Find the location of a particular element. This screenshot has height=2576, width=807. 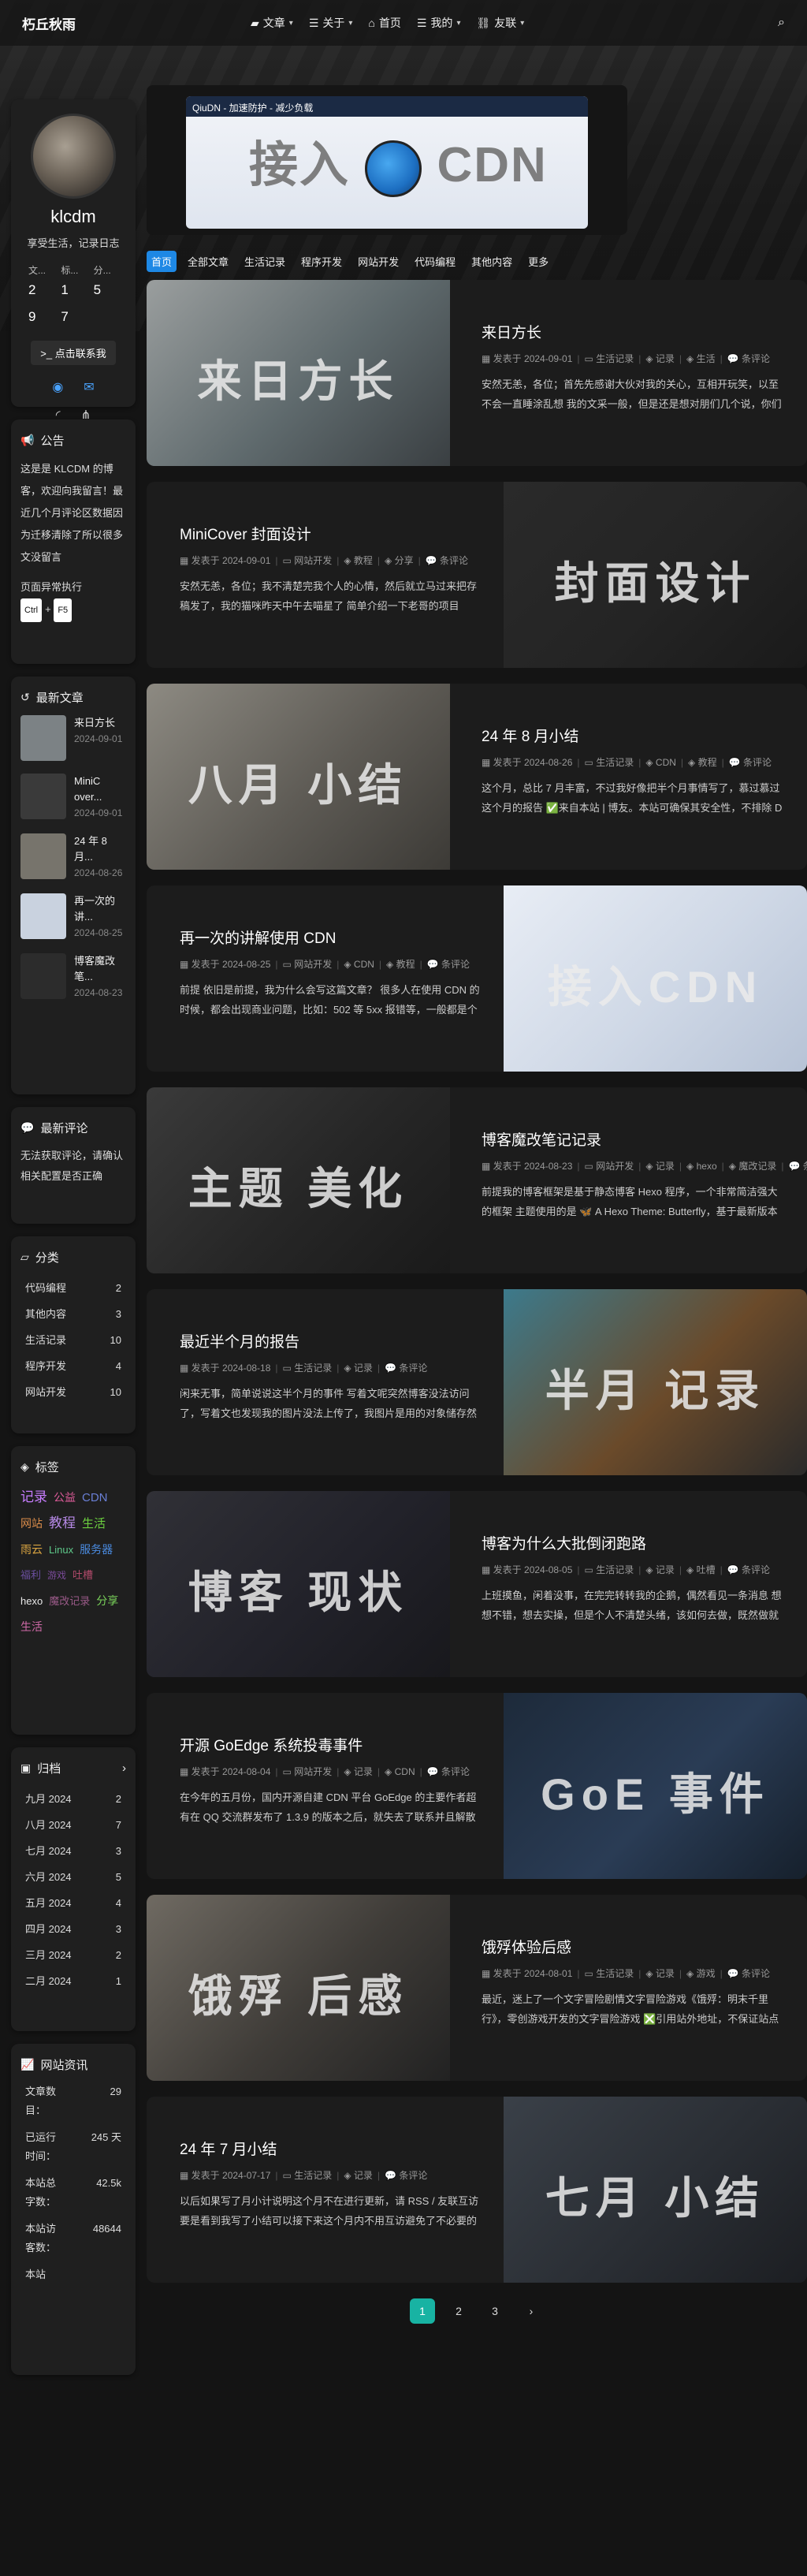

tag-link: hexo is located at coordinates (31, 1601).